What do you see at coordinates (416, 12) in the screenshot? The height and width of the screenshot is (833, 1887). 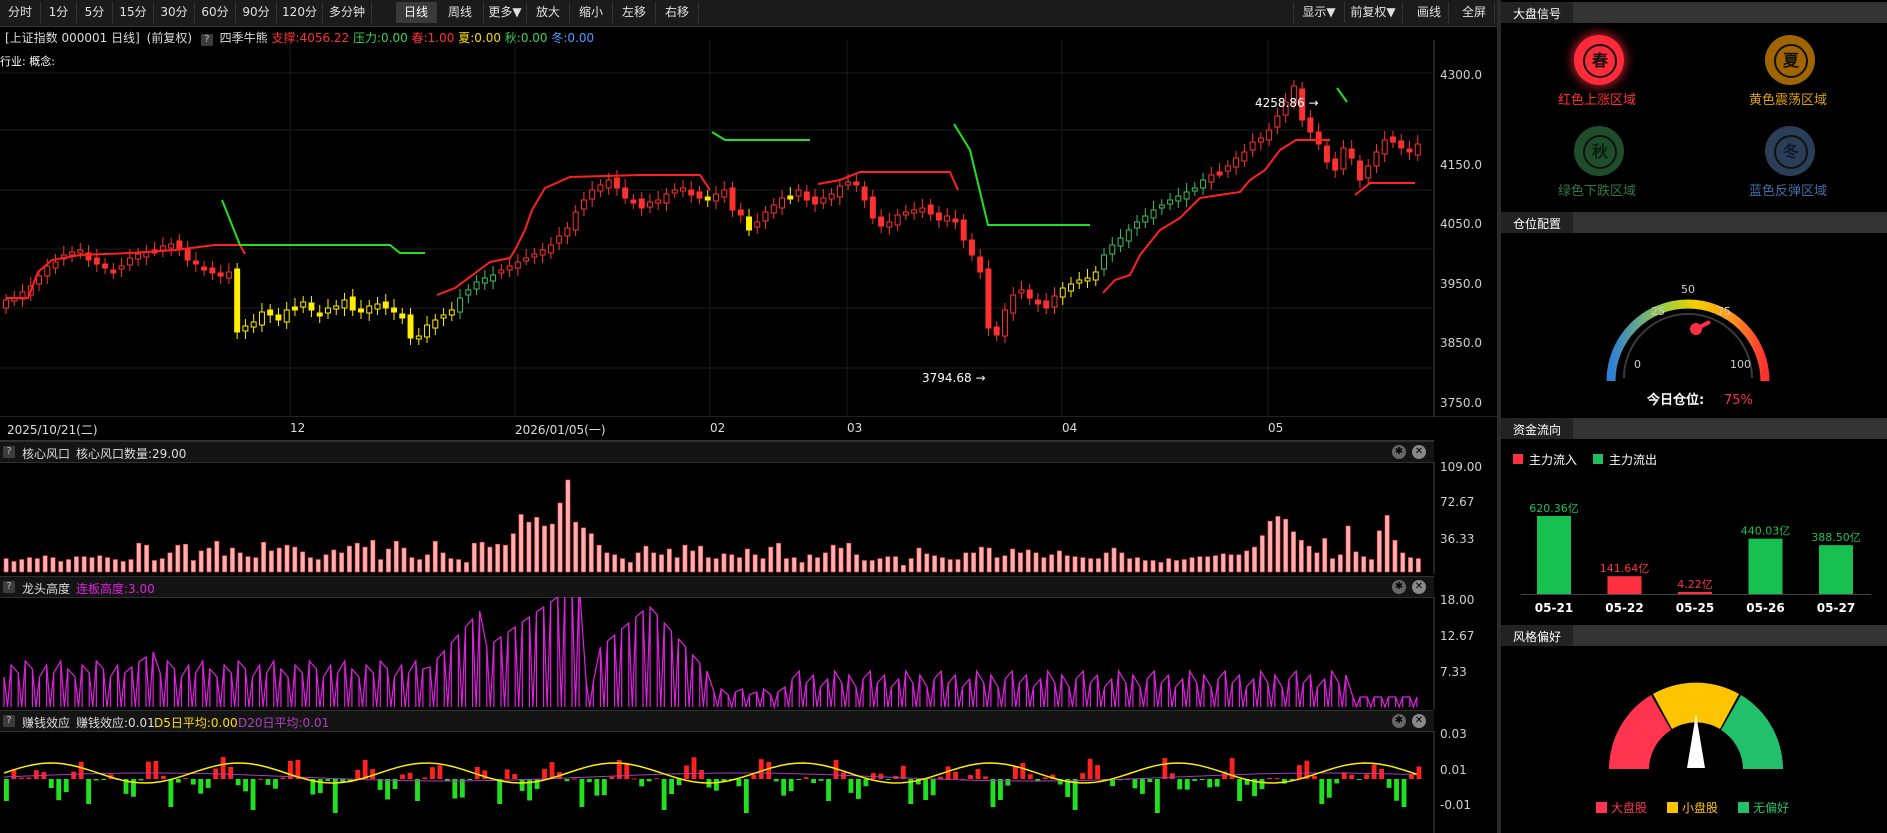 I see `period-button-daily: 日线` at bounding box center [416, 12].